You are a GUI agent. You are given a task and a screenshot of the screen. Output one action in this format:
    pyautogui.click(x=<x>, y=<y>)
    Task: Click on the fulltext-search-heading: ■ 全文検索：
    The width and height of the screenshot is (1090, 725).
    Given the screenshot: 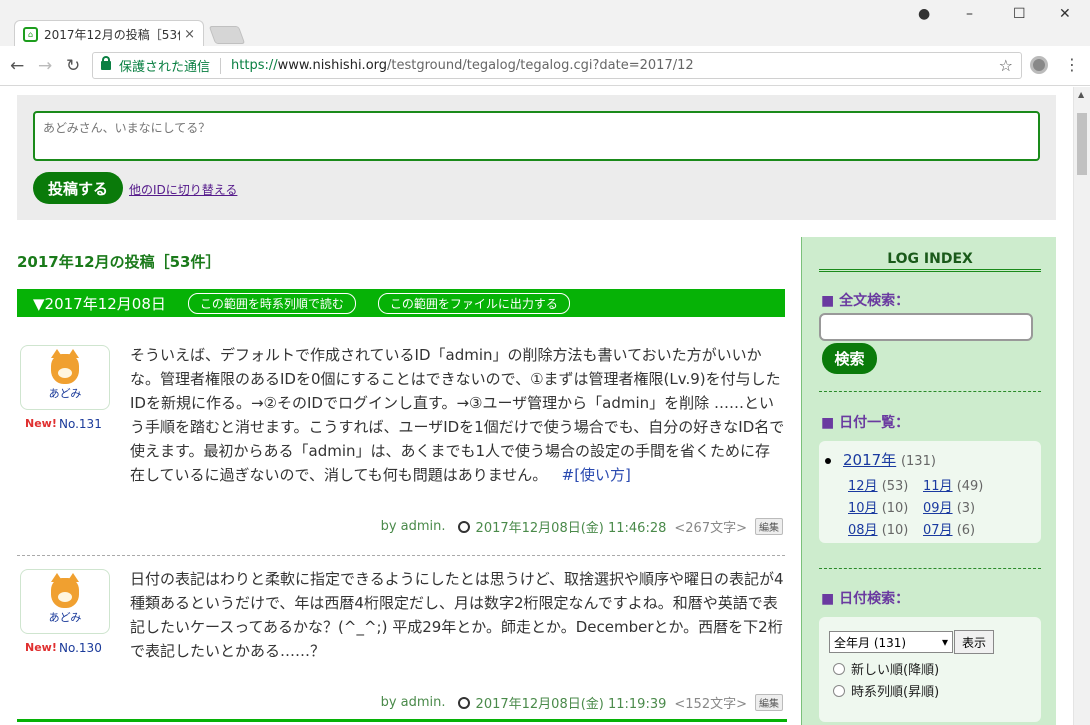 What is the action you would take?
    pyautogui.click(x=865, y=301)
    